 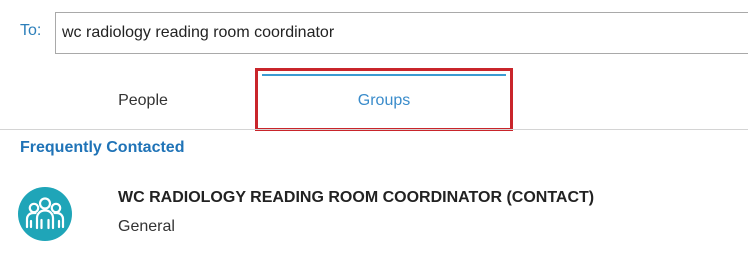 What do you see at coordinates (102, 147) in the screenshot?
I see `section-title: Frequently Contacted` at bounding box center [102, 147].